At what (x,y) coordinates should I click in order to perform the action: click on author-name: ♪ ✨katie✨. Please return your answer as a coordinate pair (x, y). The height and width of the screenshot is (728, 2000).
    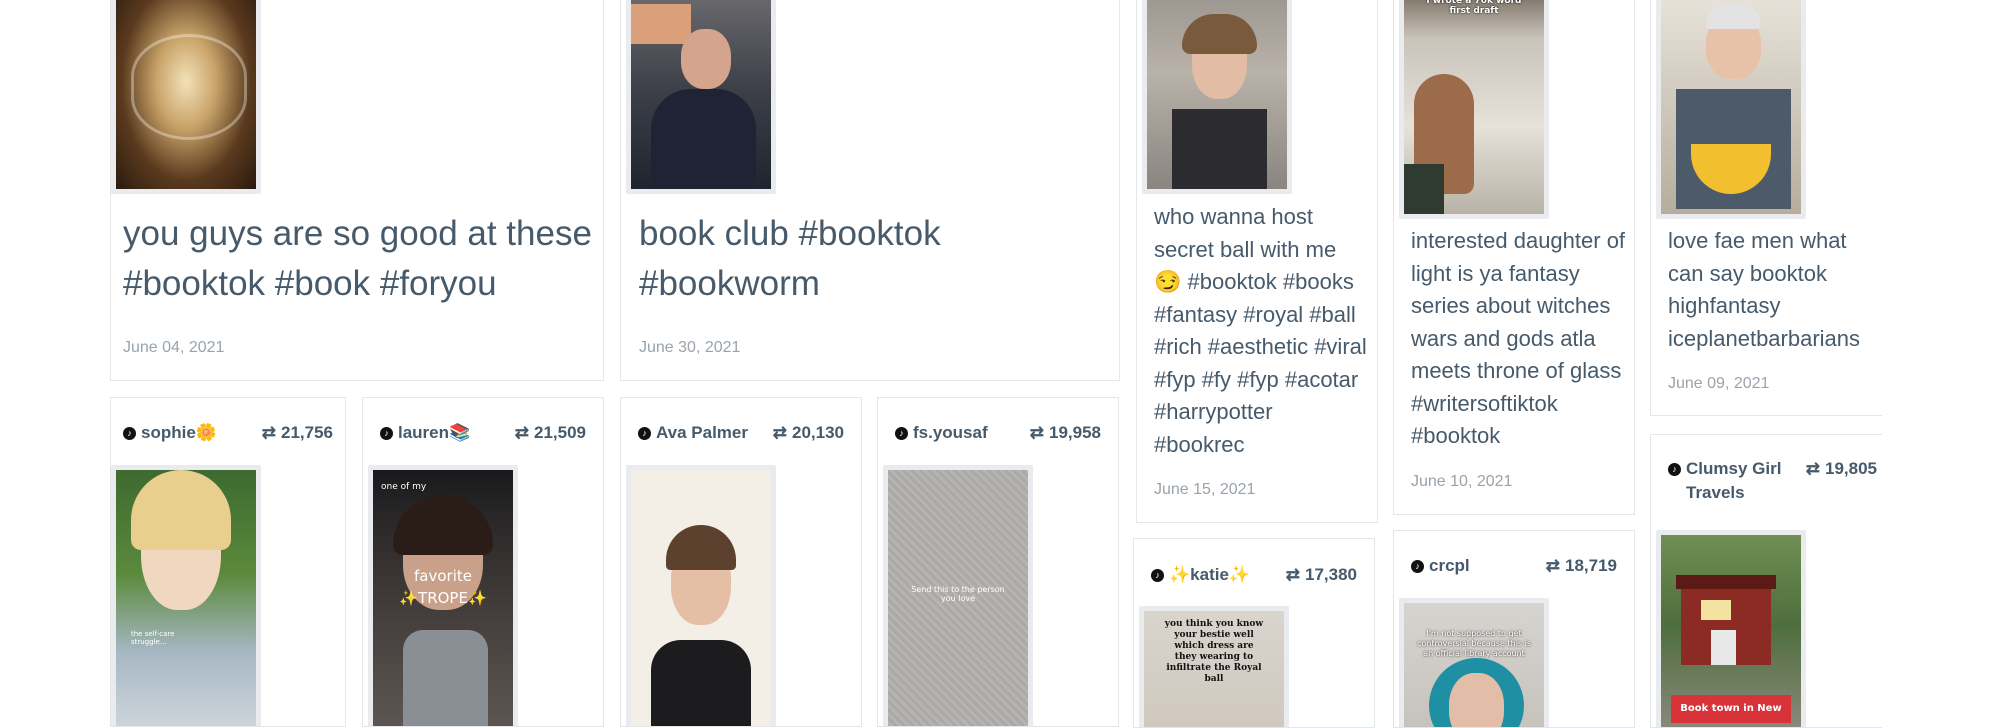
    Looking at the image, I should click on (1200, 575).